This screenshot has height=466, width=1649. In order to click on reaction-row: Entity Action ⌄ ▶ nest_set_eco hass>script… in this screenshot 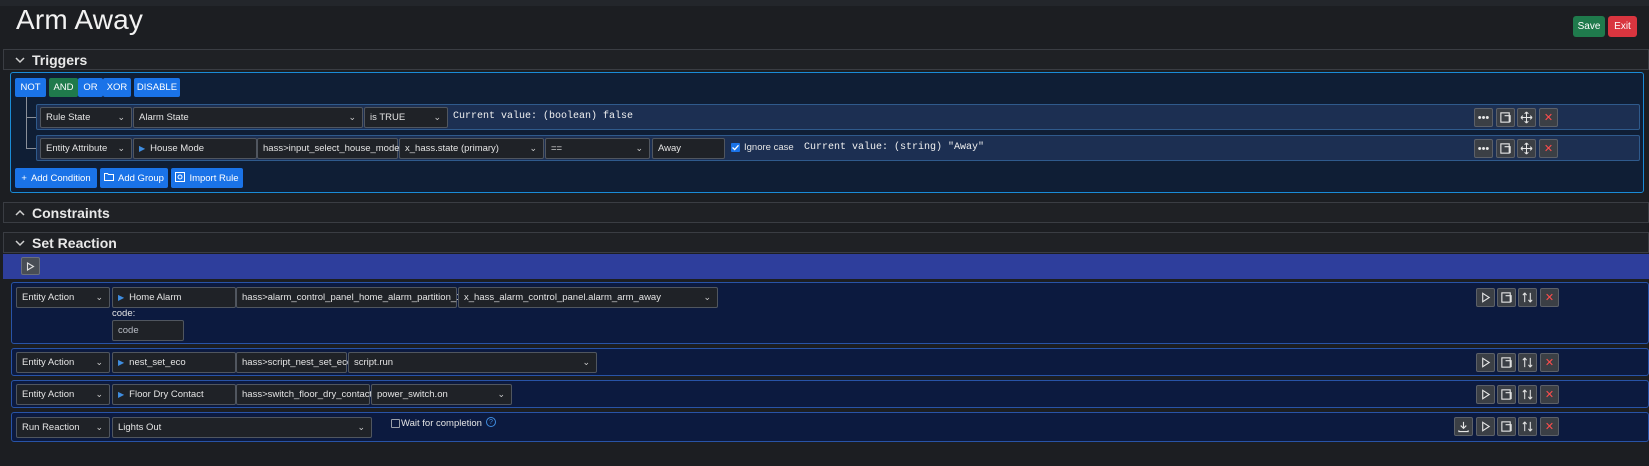, I will do `click(830, 362)`.